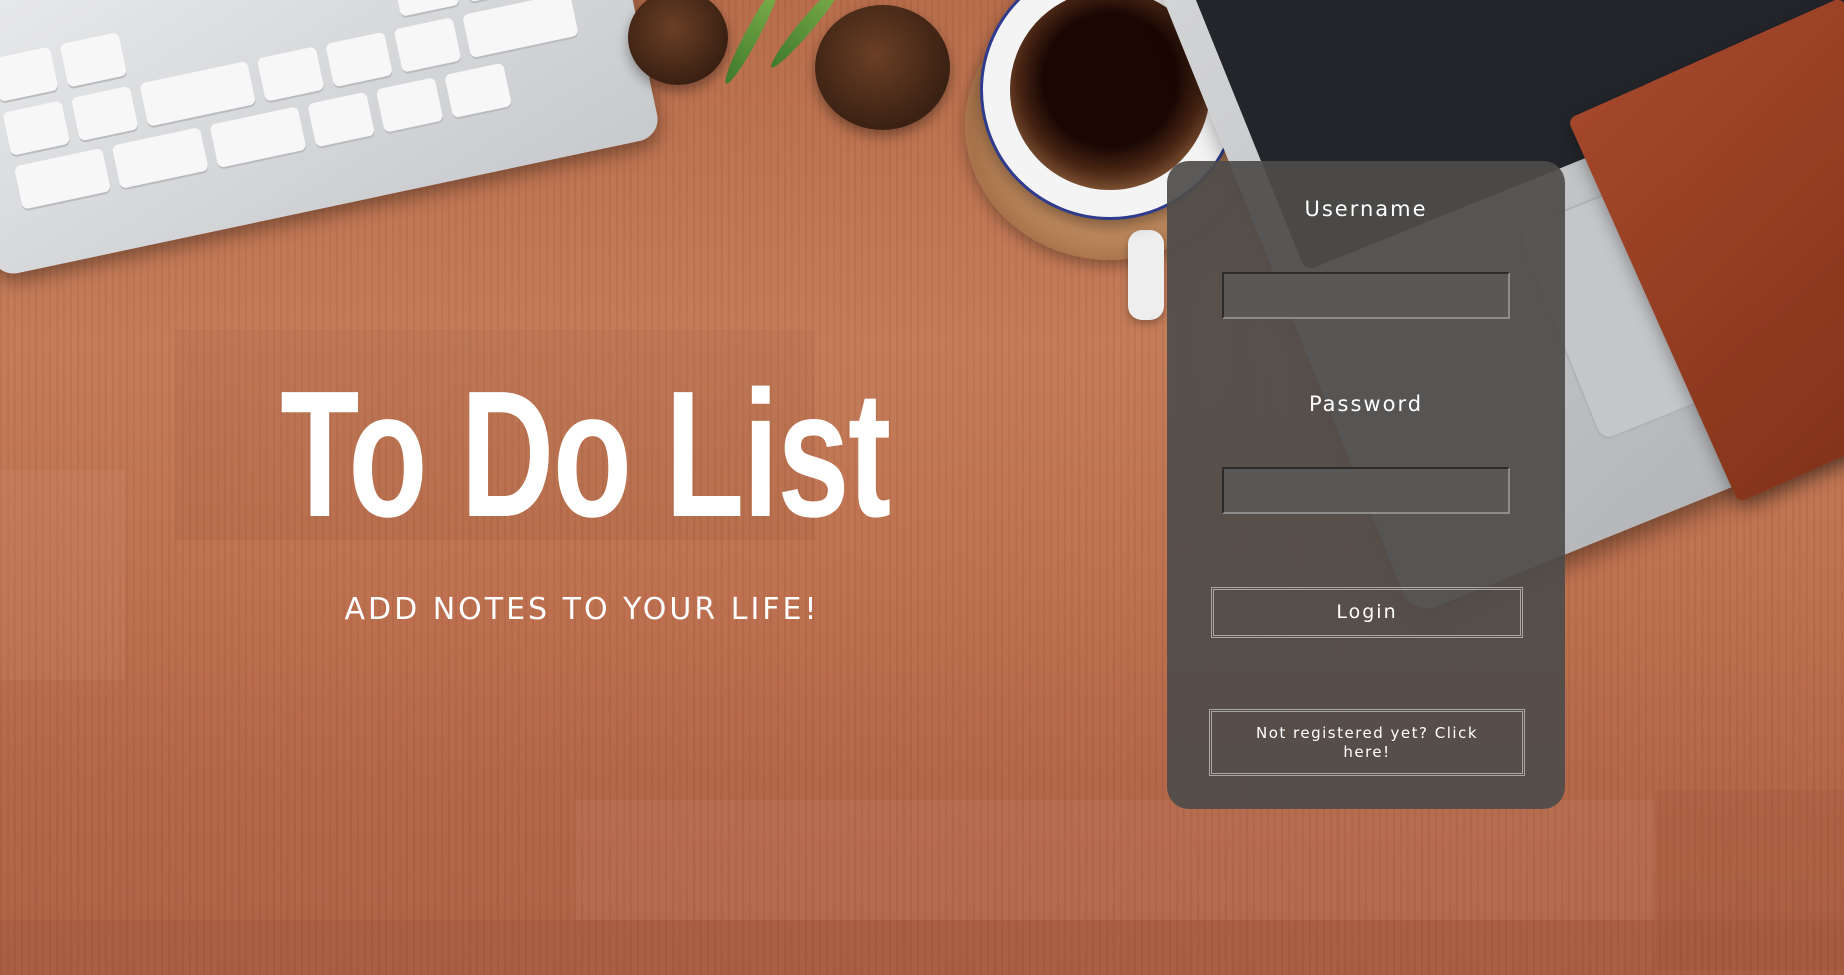 The height and width of the screenshot is (975, 1844). Describe the element at coordinates (1366, 490) in the screenshot. I see `password-input` at that location.